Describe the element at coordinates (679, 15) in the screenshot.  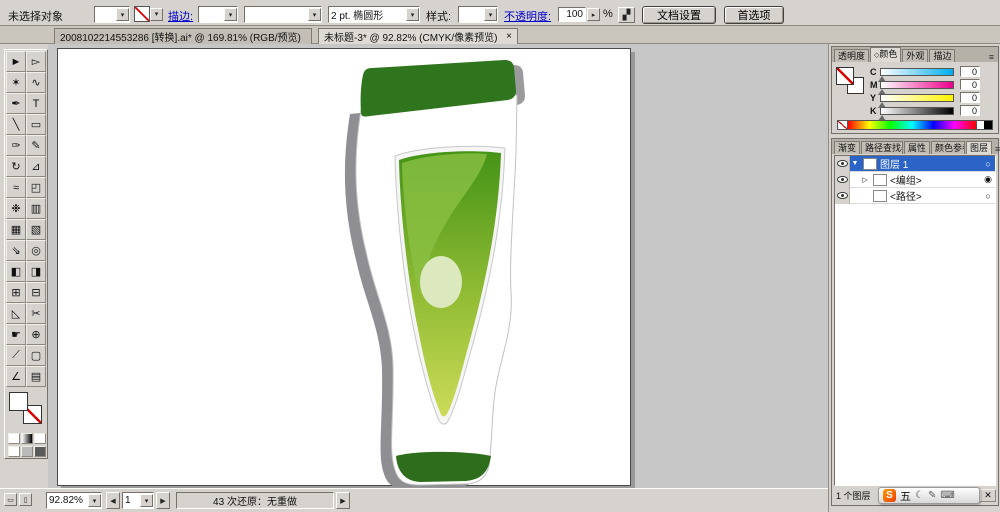
I see `document-setup-button: 文档设置` at that location.